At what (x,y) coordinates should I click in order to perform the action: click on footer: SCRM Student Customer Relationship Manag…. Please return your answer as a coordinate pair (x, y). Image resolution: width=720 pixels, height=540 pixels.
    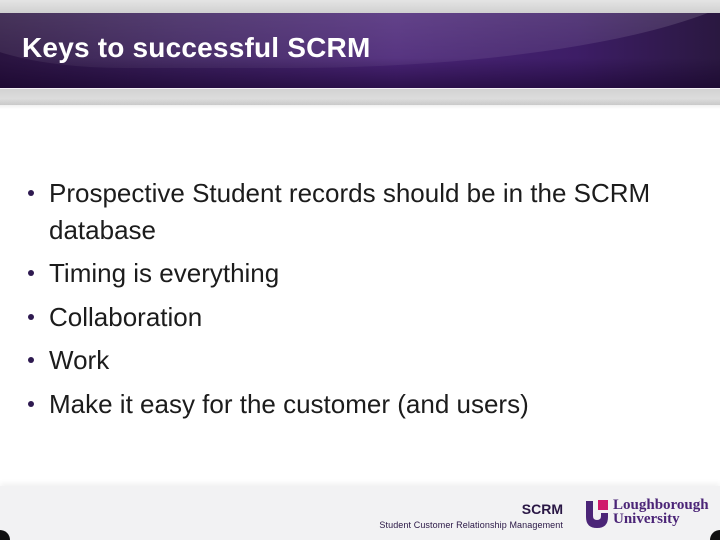
    Looking at the image, I should click on (360, 513).